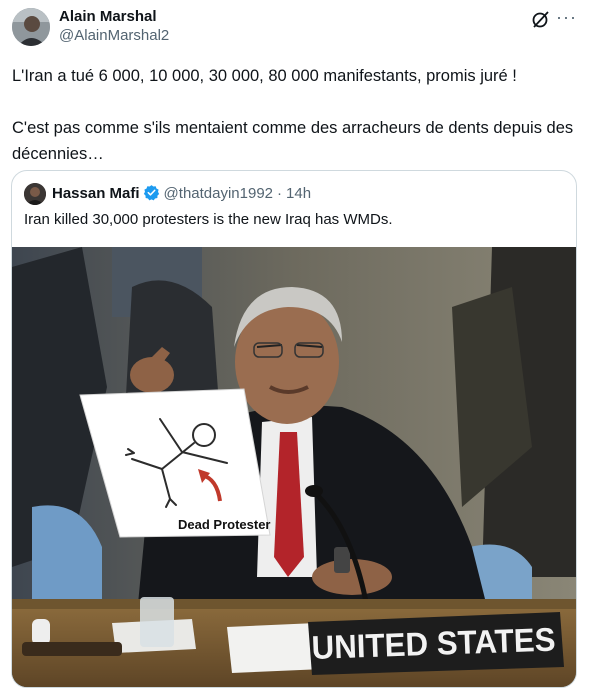 Image resolution: width=595 pixels, height=696 pixels. What do you see at coordinates (224, 524) in the screenshot?
I see `sign-text: Dead Protester` at bounding box center [224, 524].